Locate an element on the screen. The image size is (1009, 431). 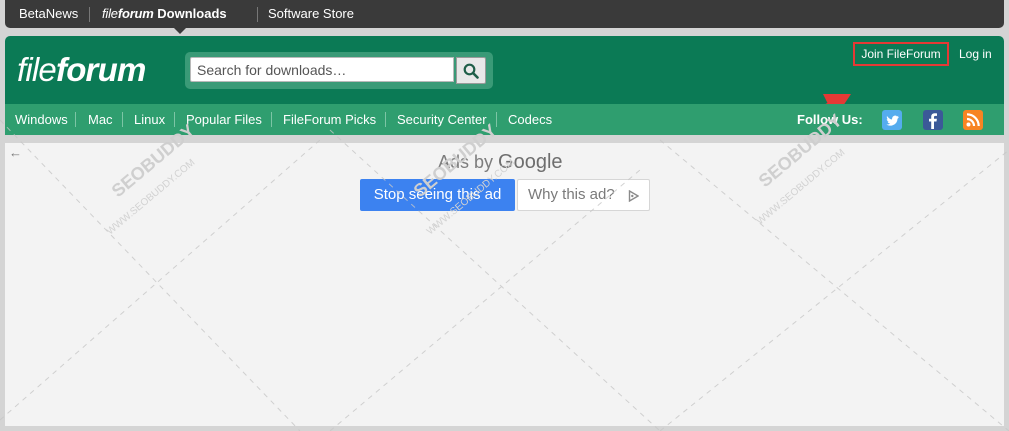
active-section-caret is located at coordinates (180, 31).